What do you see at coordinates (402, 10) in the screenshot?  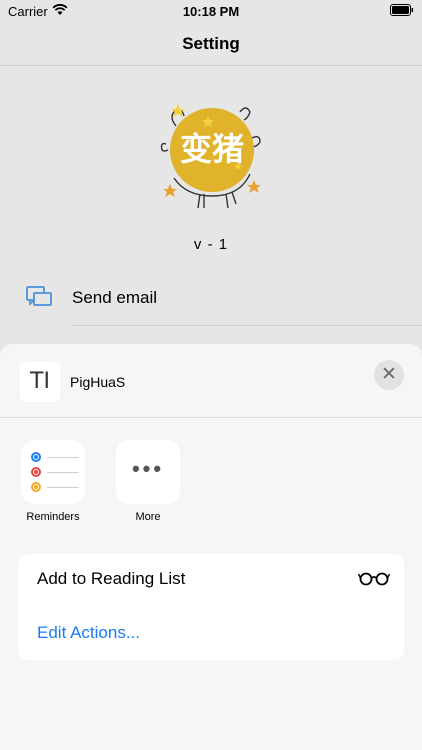 I see `battery-icon` at bounding box center [402, 10].